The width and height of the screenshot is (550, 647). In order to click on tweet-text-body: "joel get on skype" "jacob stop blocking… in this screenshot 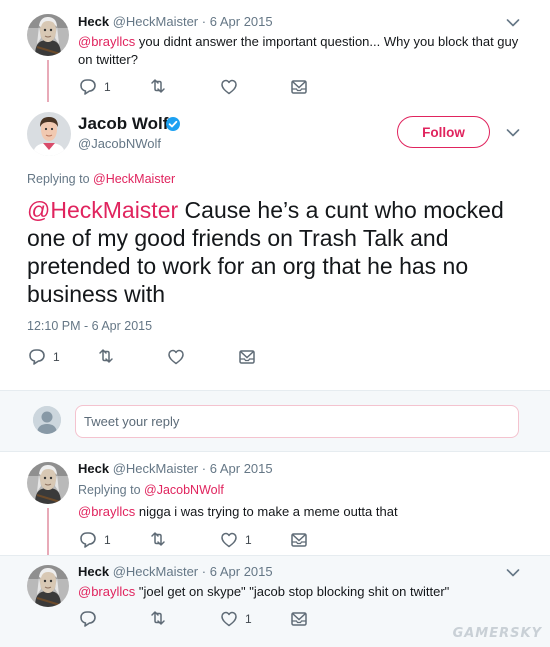, I will do `click(292, 591)`.